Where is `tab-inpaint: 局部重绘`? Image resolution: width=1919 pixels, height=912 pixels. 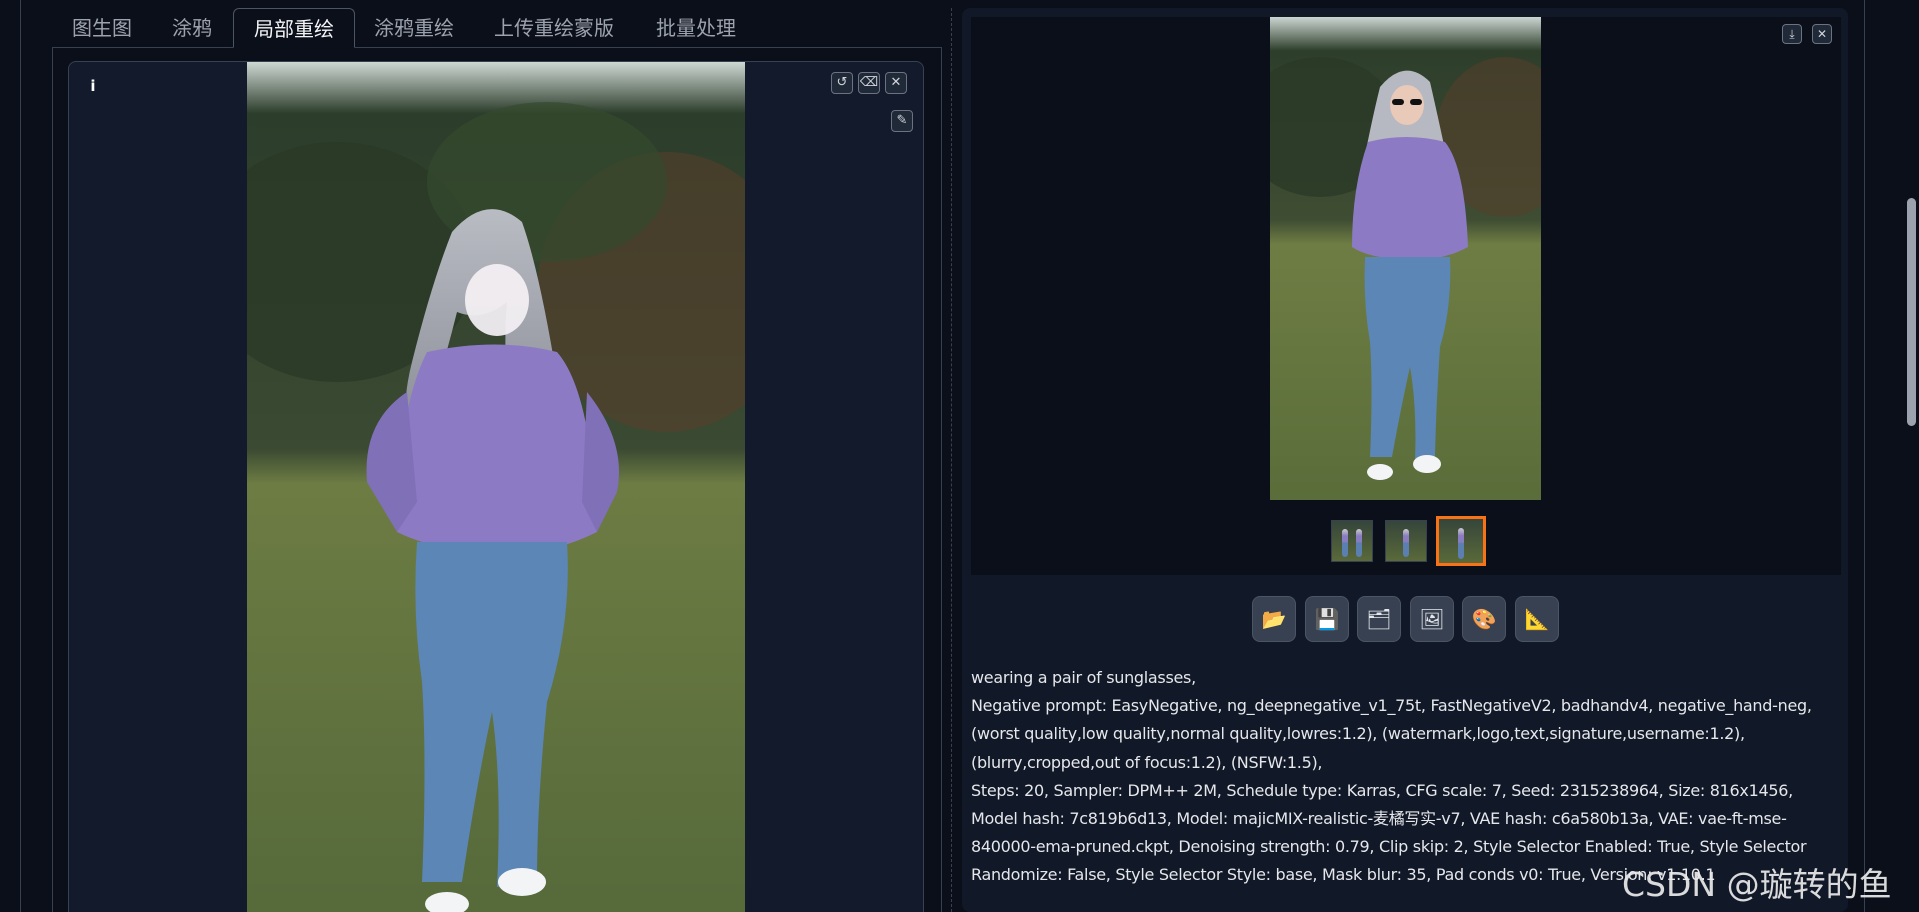 tab-inpaint: 局部重绘 is located at coordinates (294, 28).